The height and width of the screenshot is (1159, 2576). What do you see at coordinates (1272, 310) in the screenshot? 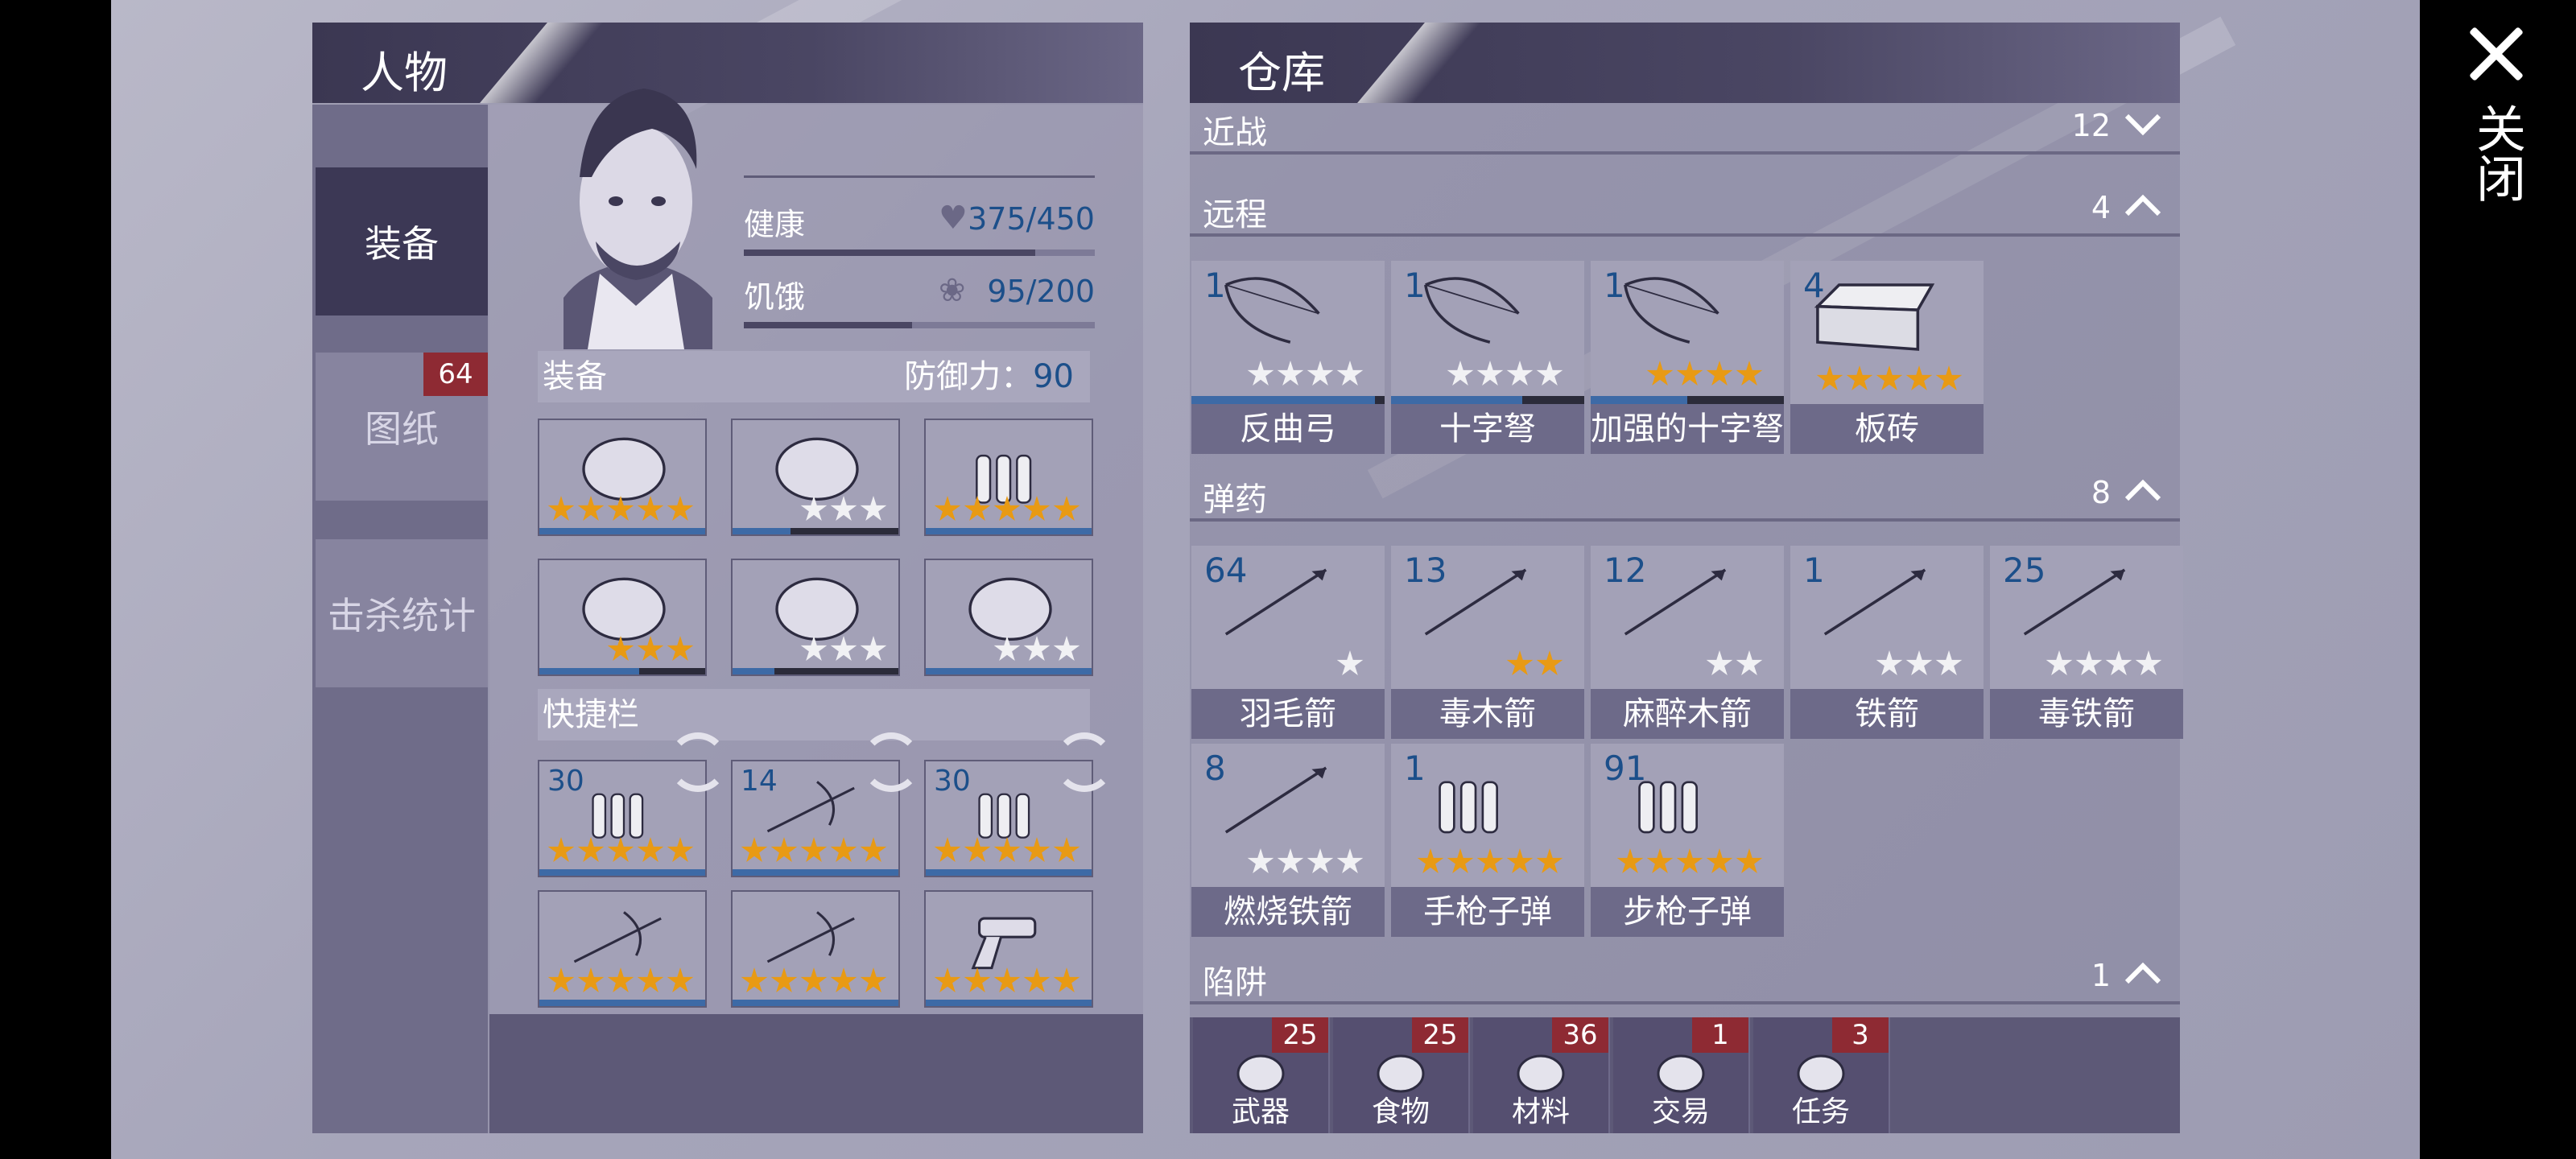
I see `recurve-bow-icon` at bounding box center [1272, 310].